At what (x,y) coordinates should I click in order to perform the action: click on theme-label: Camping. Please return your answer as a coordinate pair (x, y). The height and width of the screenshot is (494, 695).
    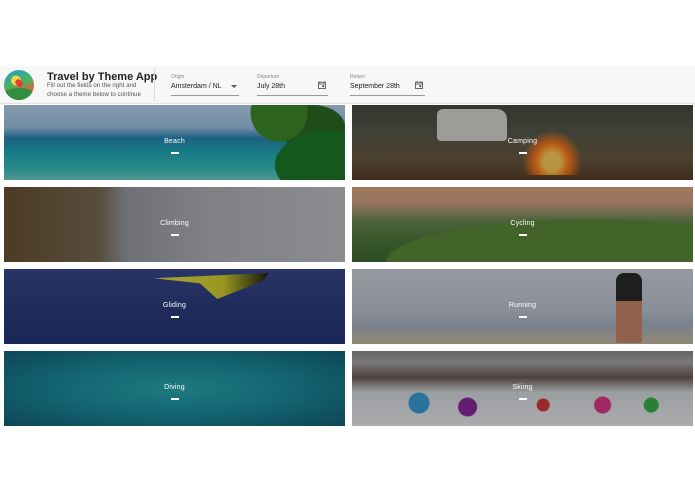
    Looking at the image, I should click on (522, 141).